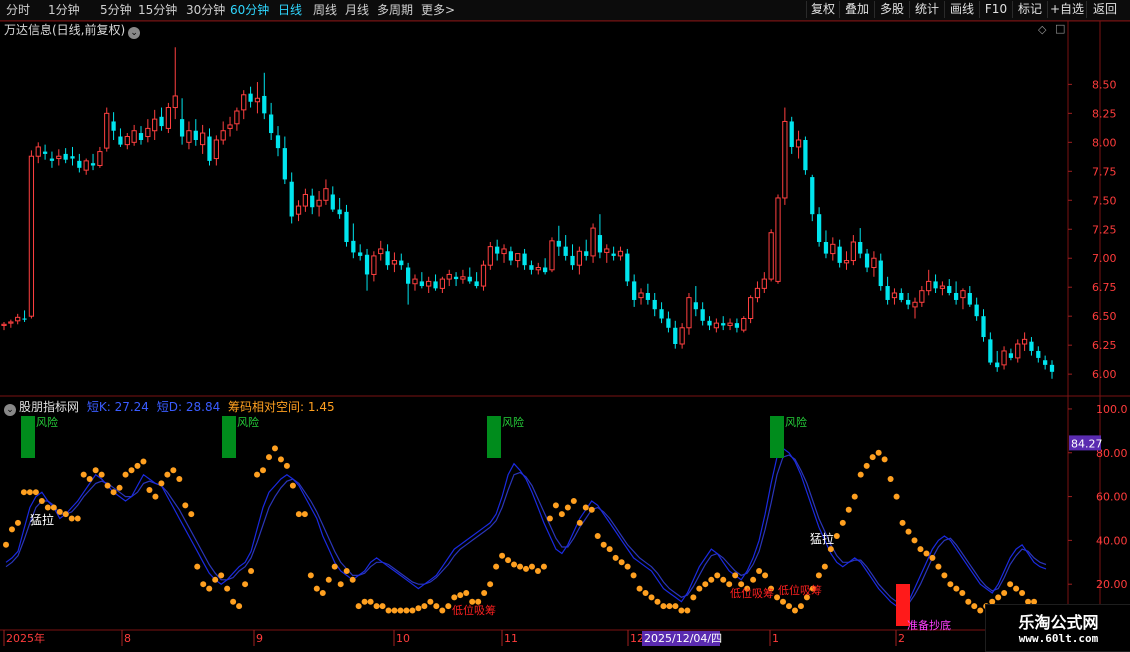 The image size is (1130, 652). Describe the element at coordinates (1042, 29) in the screenshot. I see `diamond-icon: ◇` at that location.